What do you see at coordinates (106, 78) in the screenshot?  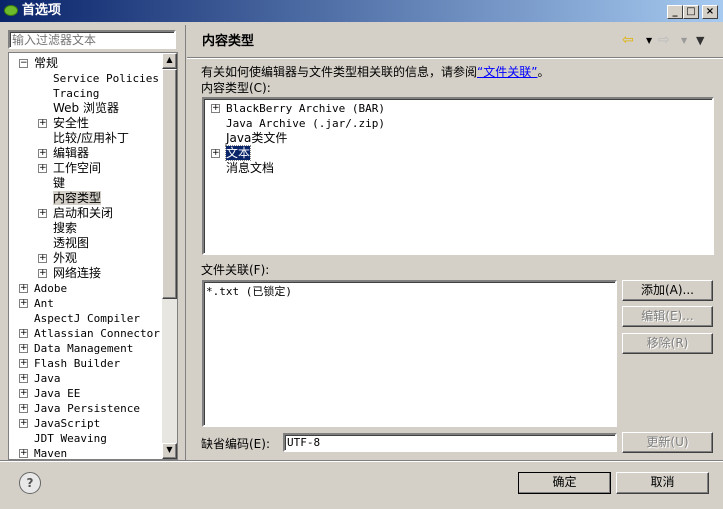 I see `tree-item: Service Policies` at bounding box center [106, 78].